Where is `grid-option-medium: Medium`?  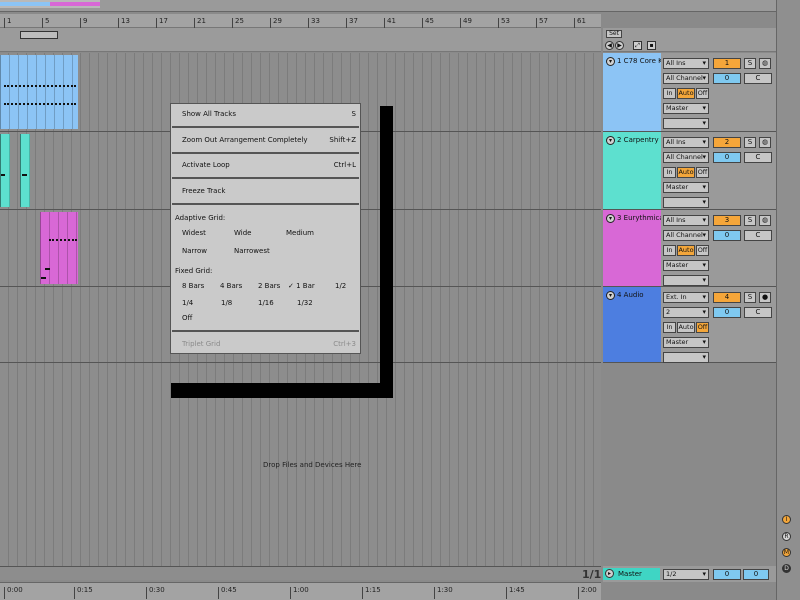 grid-option-medium: Medium is located at coordinates (300, 233).